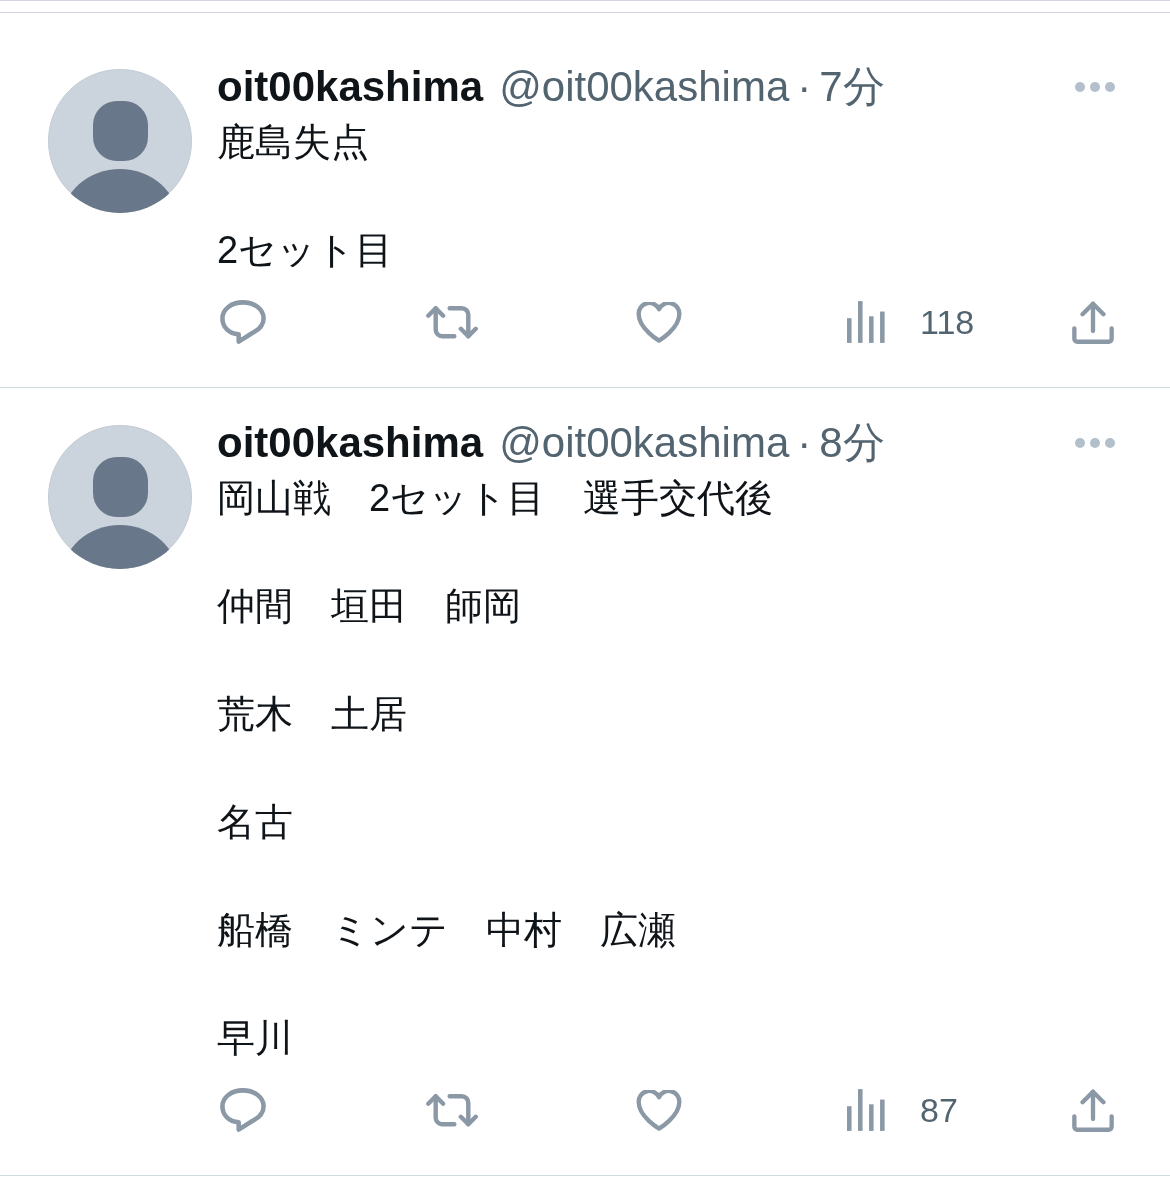 This screenshot has width=1170, height=1178. Describe the element at coordinates (305, 250) in the screenshot. I see `tweet-text-line: 2セット目` at that location.